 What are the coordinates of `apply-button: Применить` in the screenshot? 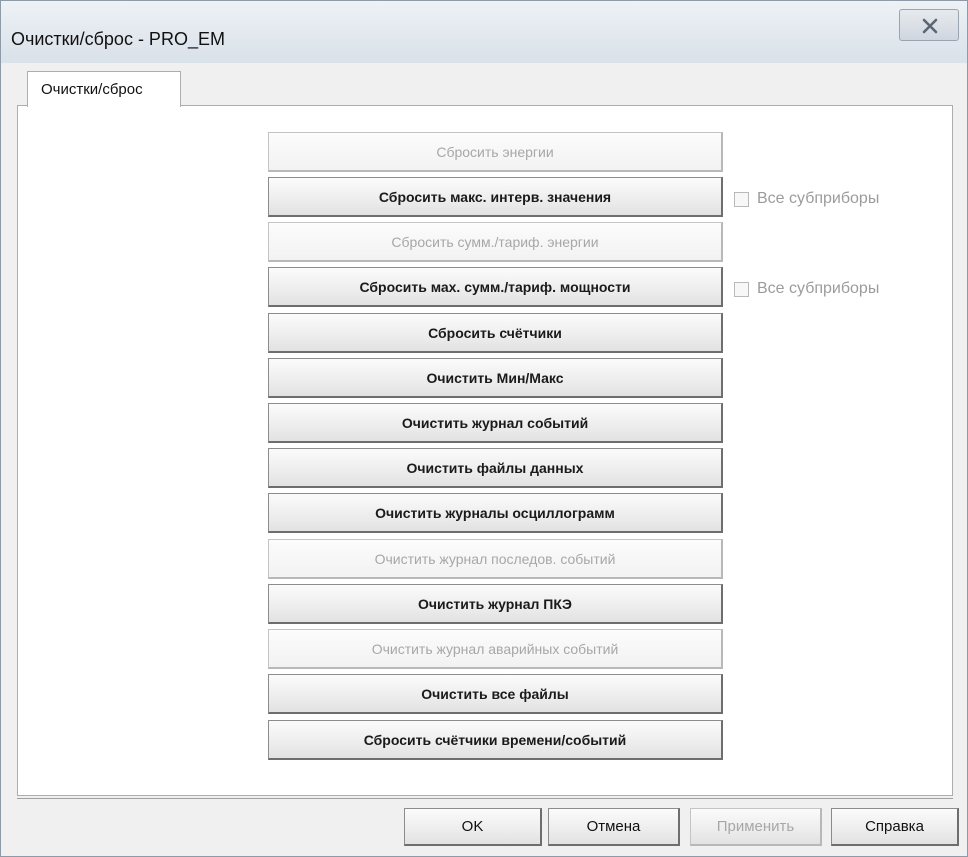 It's located at (756, 827).